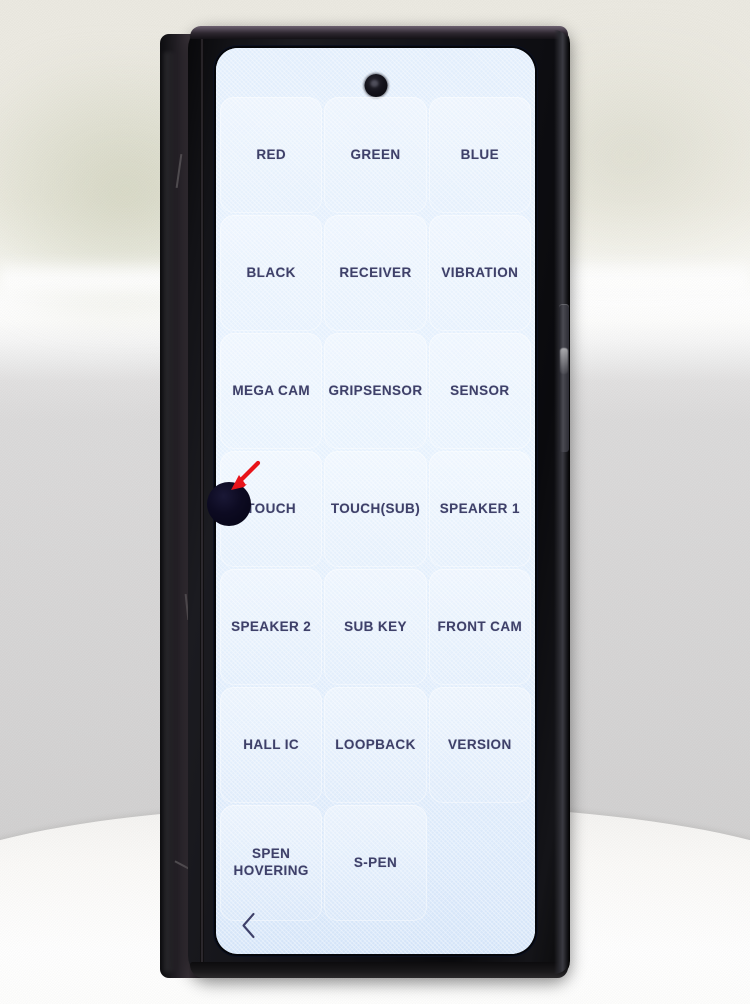 Image resolution: width=750 pixels, height=1004 pixels. I want to click on grid-cell-label: LOOPBACK, so click(375, 744).